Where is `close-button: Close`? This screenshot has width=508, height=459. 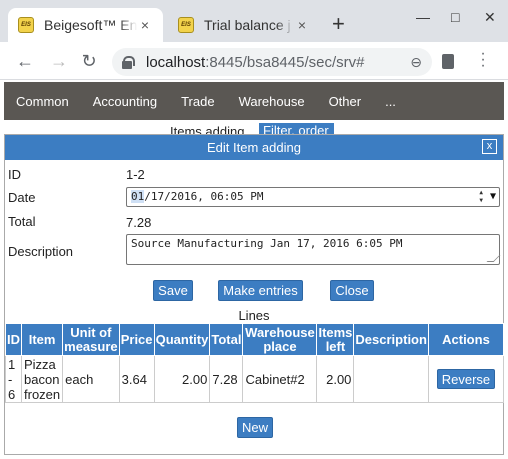
close-button: Close is located at coordinates (352, 290).